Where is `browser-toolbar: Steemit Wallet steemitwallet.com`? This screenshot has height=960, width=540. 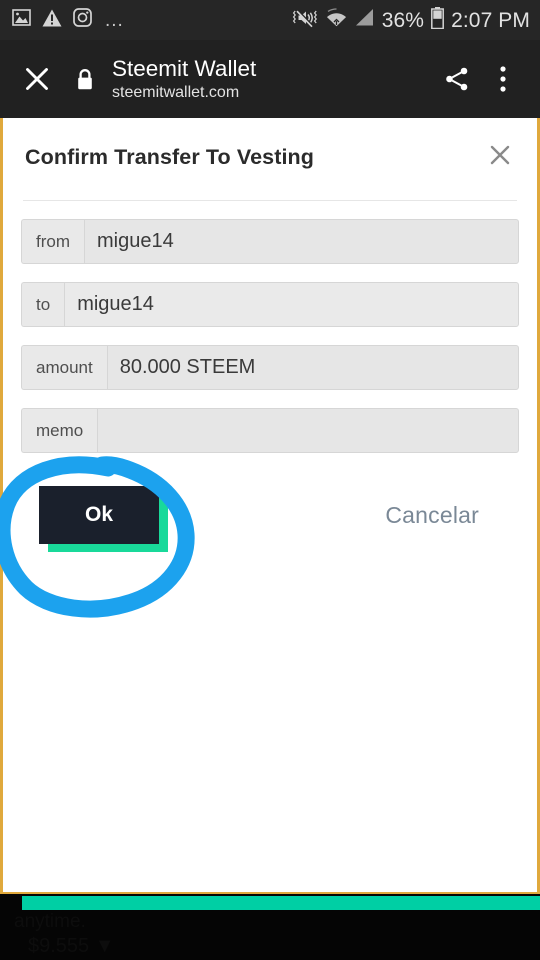
browser-toolbar: Steemit Wallet steemitwallet.com is located at coordinates (270, 79).